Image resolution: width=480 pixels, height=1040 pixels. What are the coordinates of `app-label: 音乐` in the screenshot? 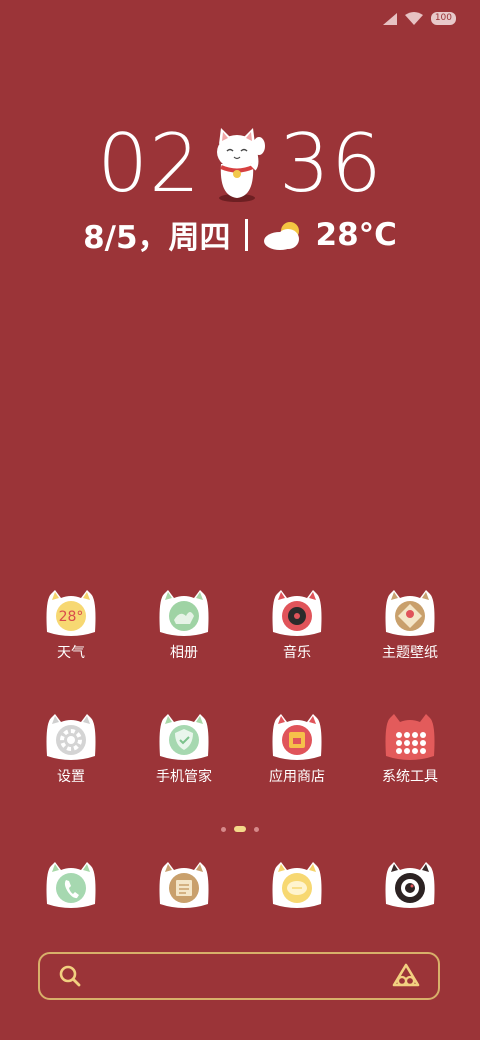 It's located at (297, 653).